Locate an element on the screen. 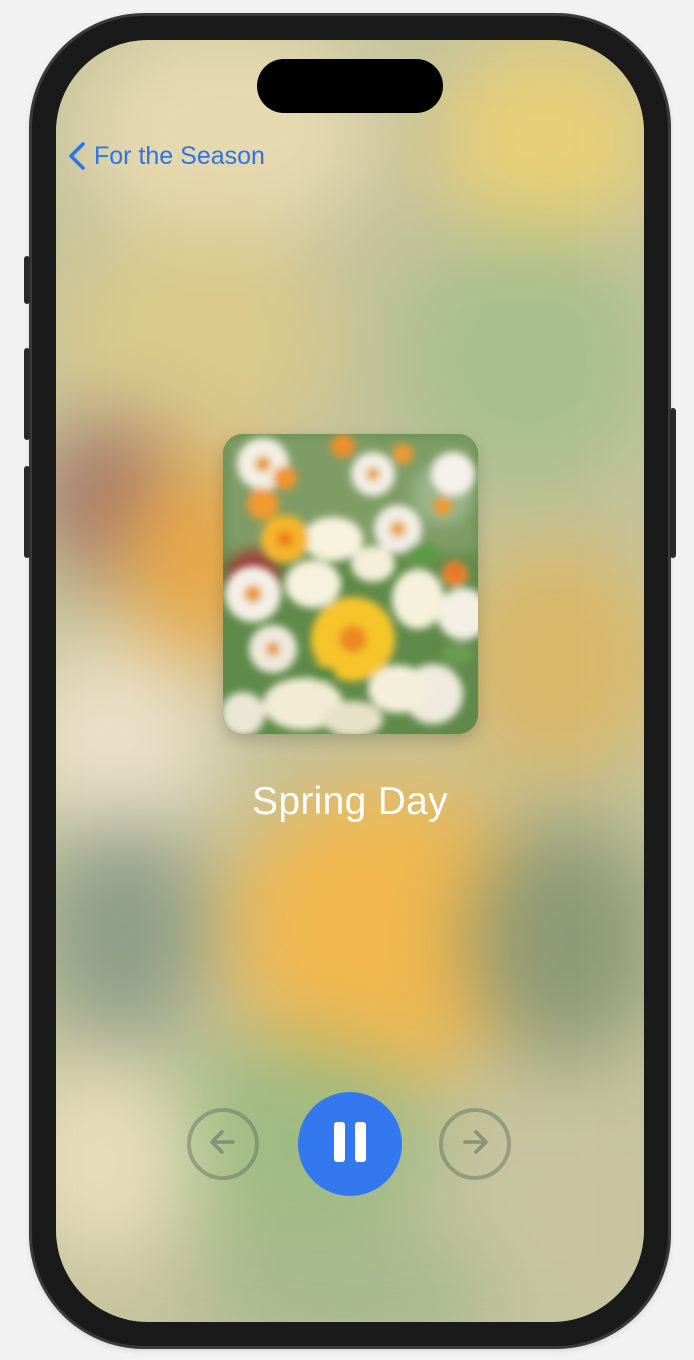  song-title: Spring Day is located at coordinates (350, 801).